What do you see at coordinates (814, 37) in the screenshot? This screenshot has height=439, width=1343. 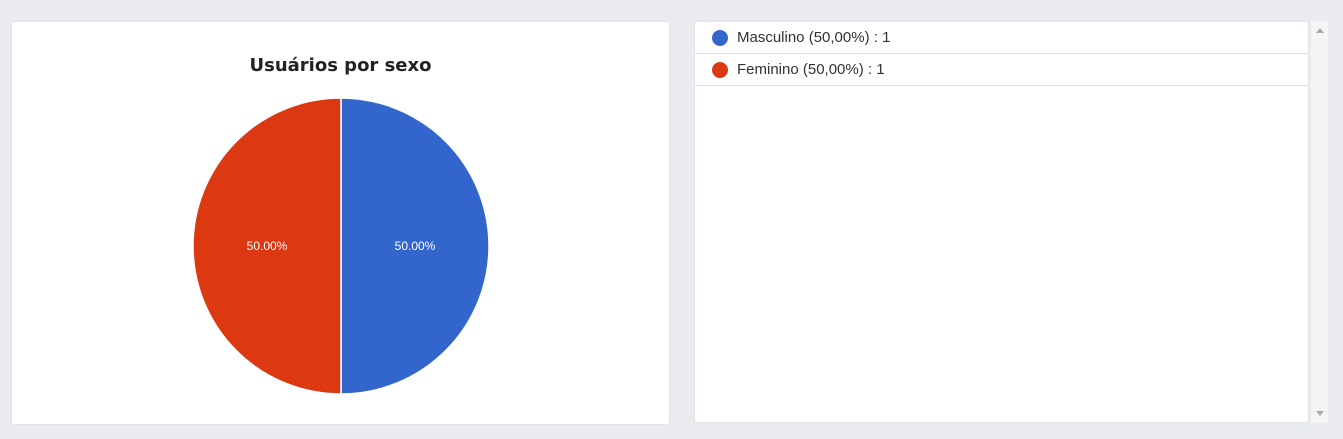 I see `legend-label: Masculino (50,00%) : 1` at bounding box center [814, 37].